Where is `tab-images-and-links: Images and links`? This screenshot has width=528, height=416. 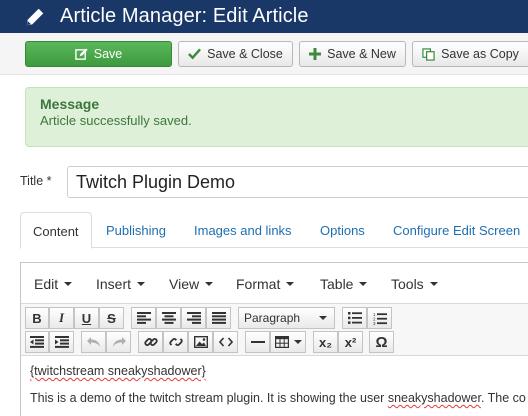 tab-images-and-links: Images and links is located at coordinates (243, 230).